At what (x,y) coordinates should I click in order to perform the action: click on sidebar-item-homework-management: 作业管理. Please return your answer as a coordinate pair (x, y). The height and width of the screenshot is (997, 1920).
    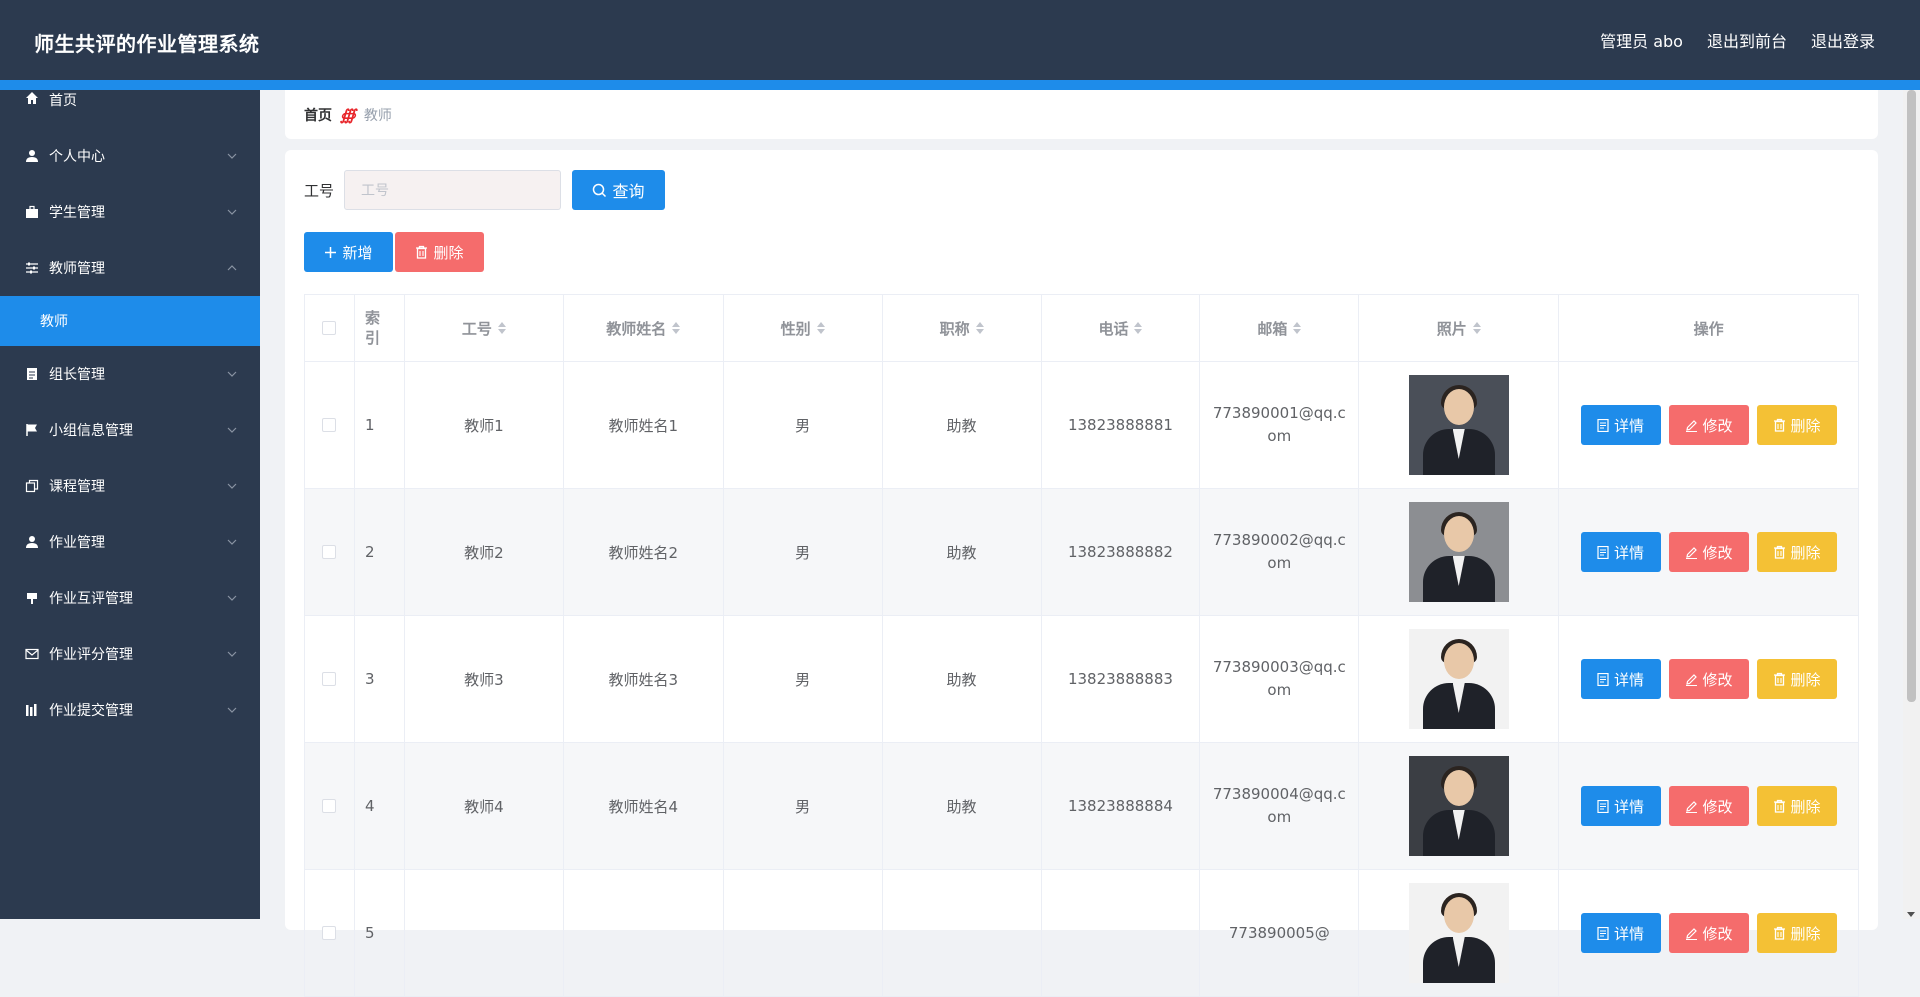
    Looking at the image, I should click on (130, 542).